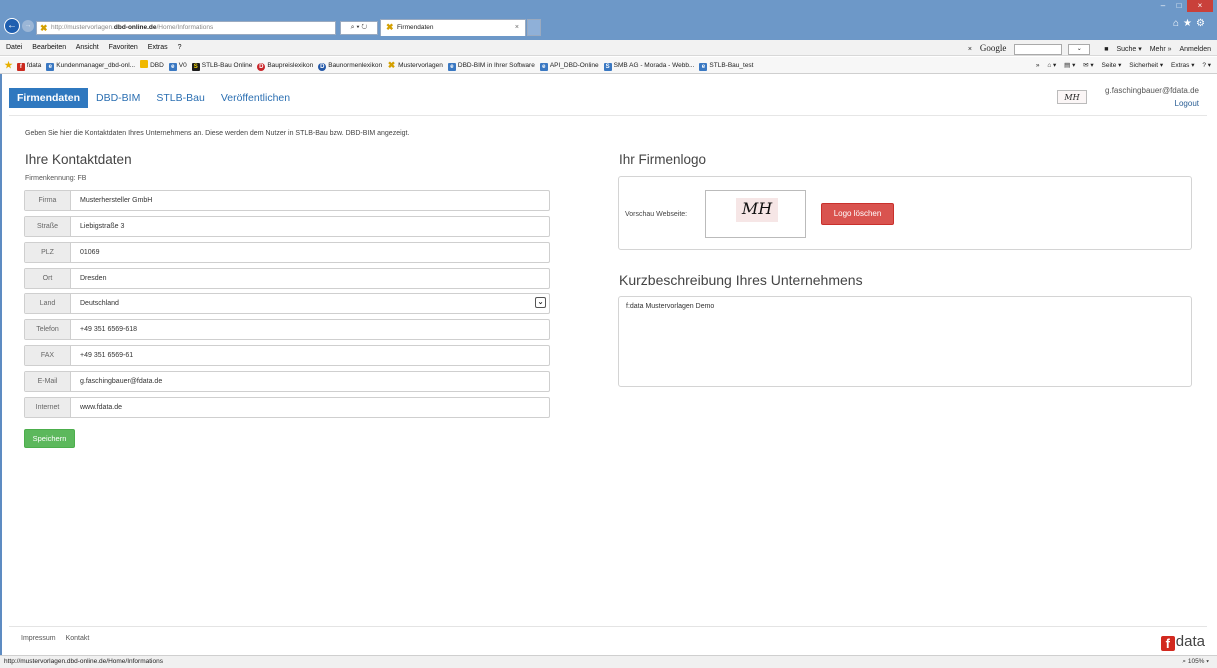 The height and width of the screenshot is (668, 1217). What do you see at coordinates (87, 47) in the screenshot?
I see `menu-ansicht: Ansicht` at bounding box center [87, 47].